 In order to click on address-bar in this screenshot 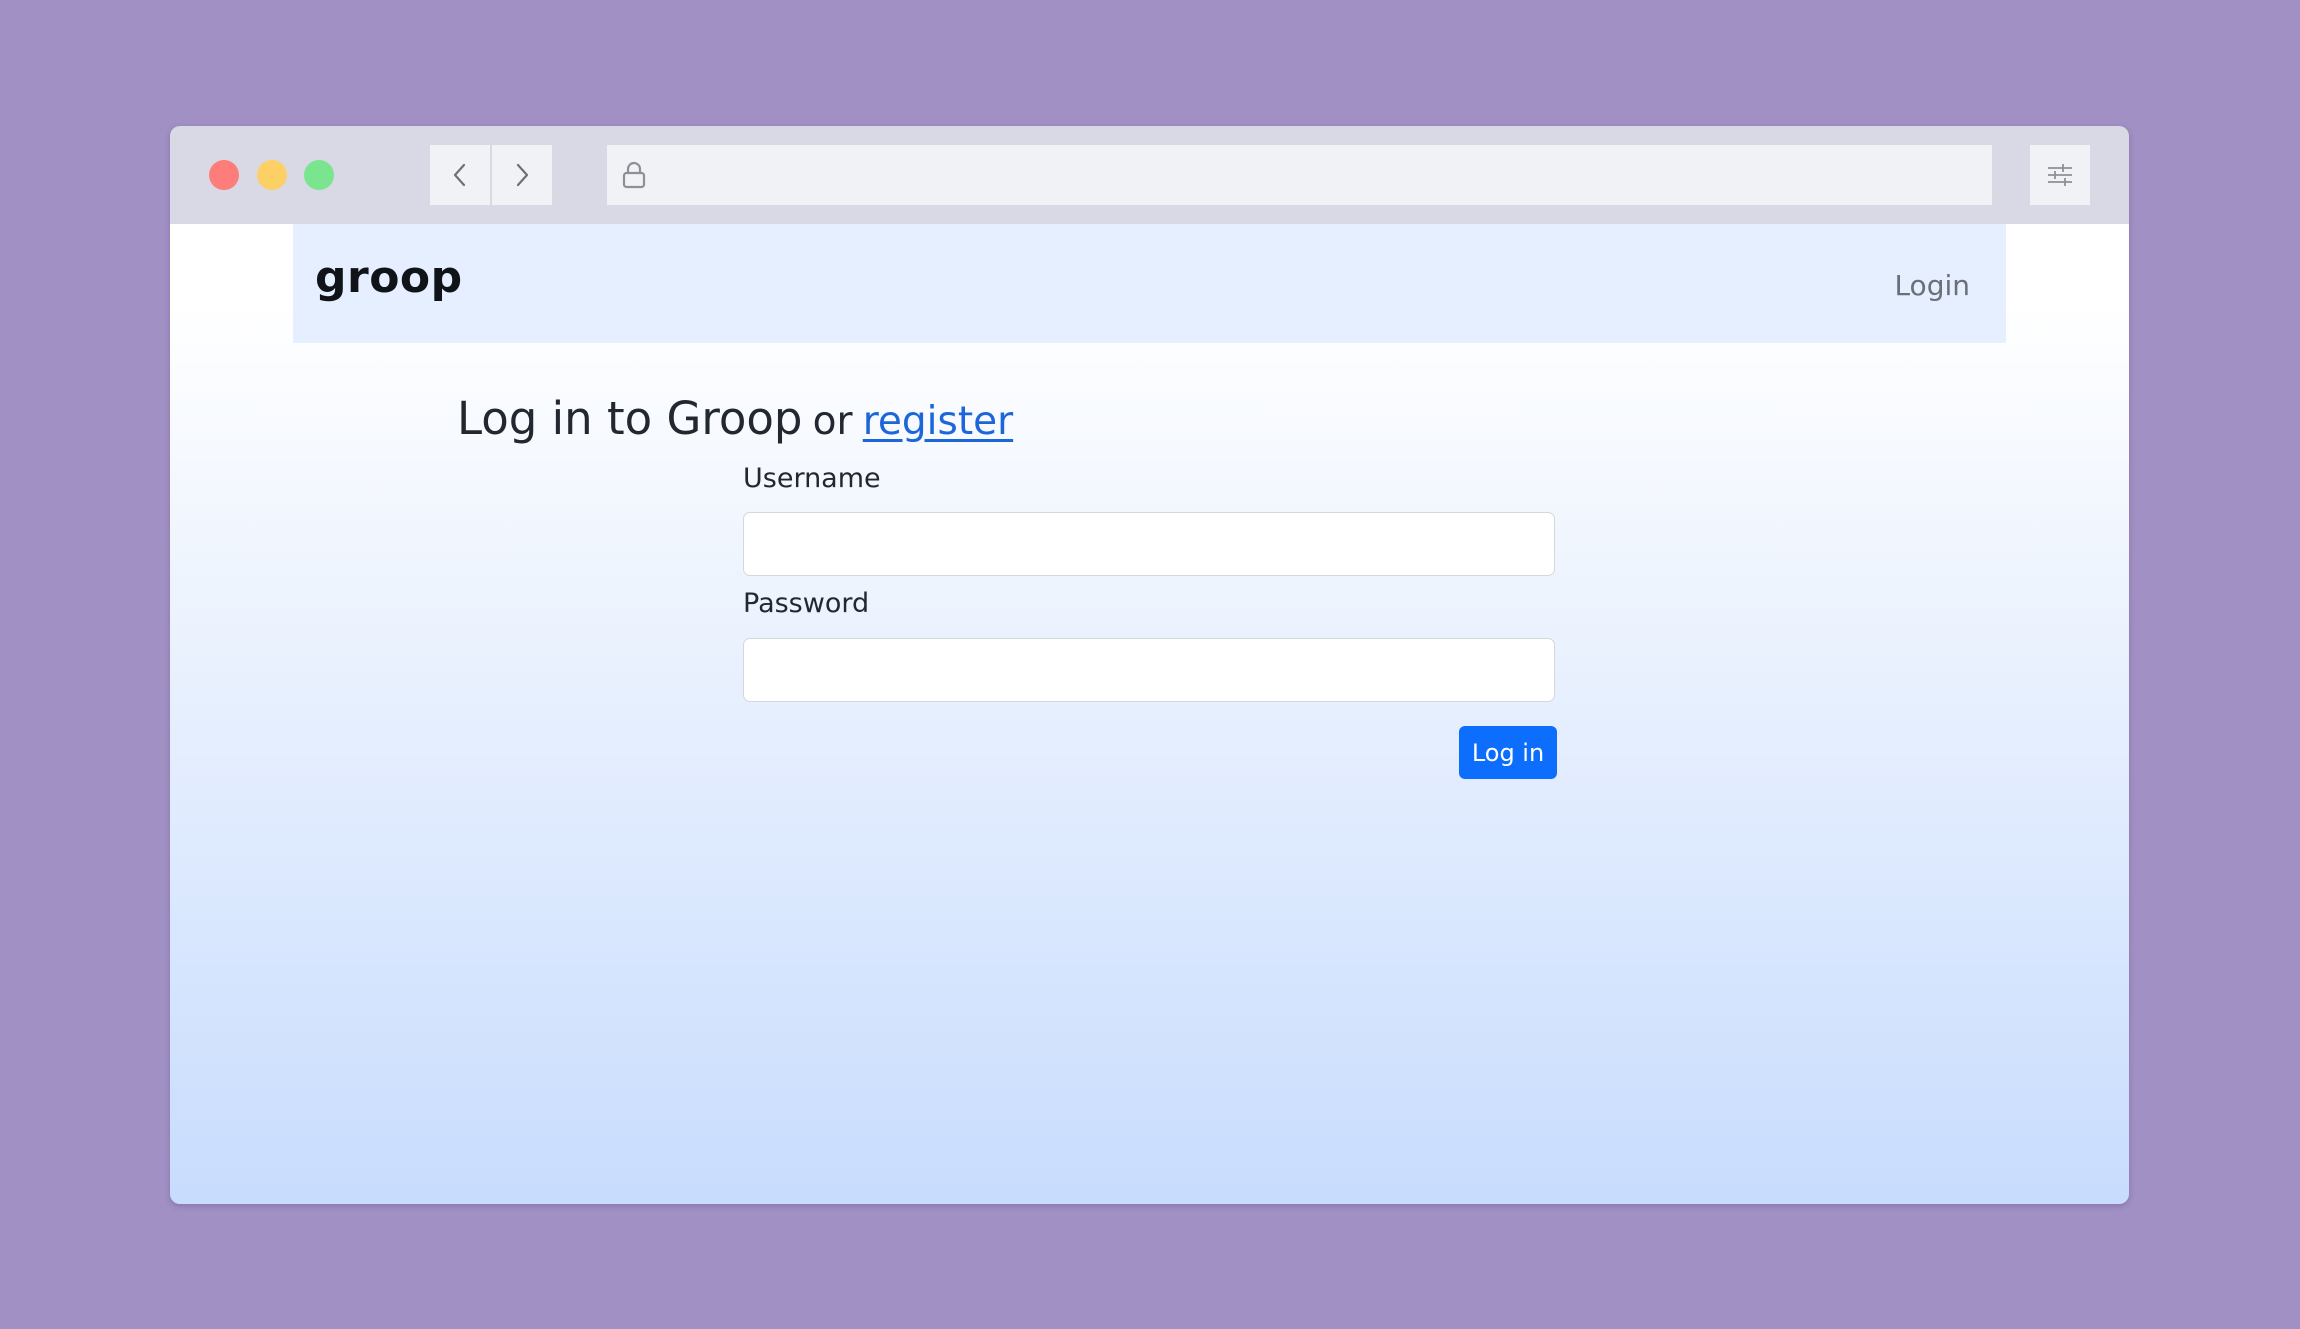, I will do `click(1299, 175)`.